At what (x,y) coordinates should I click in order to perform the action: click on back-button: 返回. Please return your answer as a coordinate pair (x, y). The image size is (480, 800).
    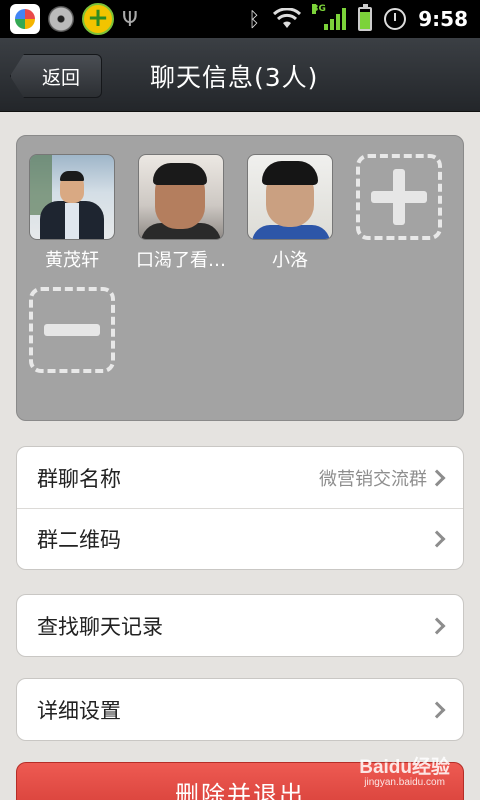
    Looking at the image, I should click on (56, 76).